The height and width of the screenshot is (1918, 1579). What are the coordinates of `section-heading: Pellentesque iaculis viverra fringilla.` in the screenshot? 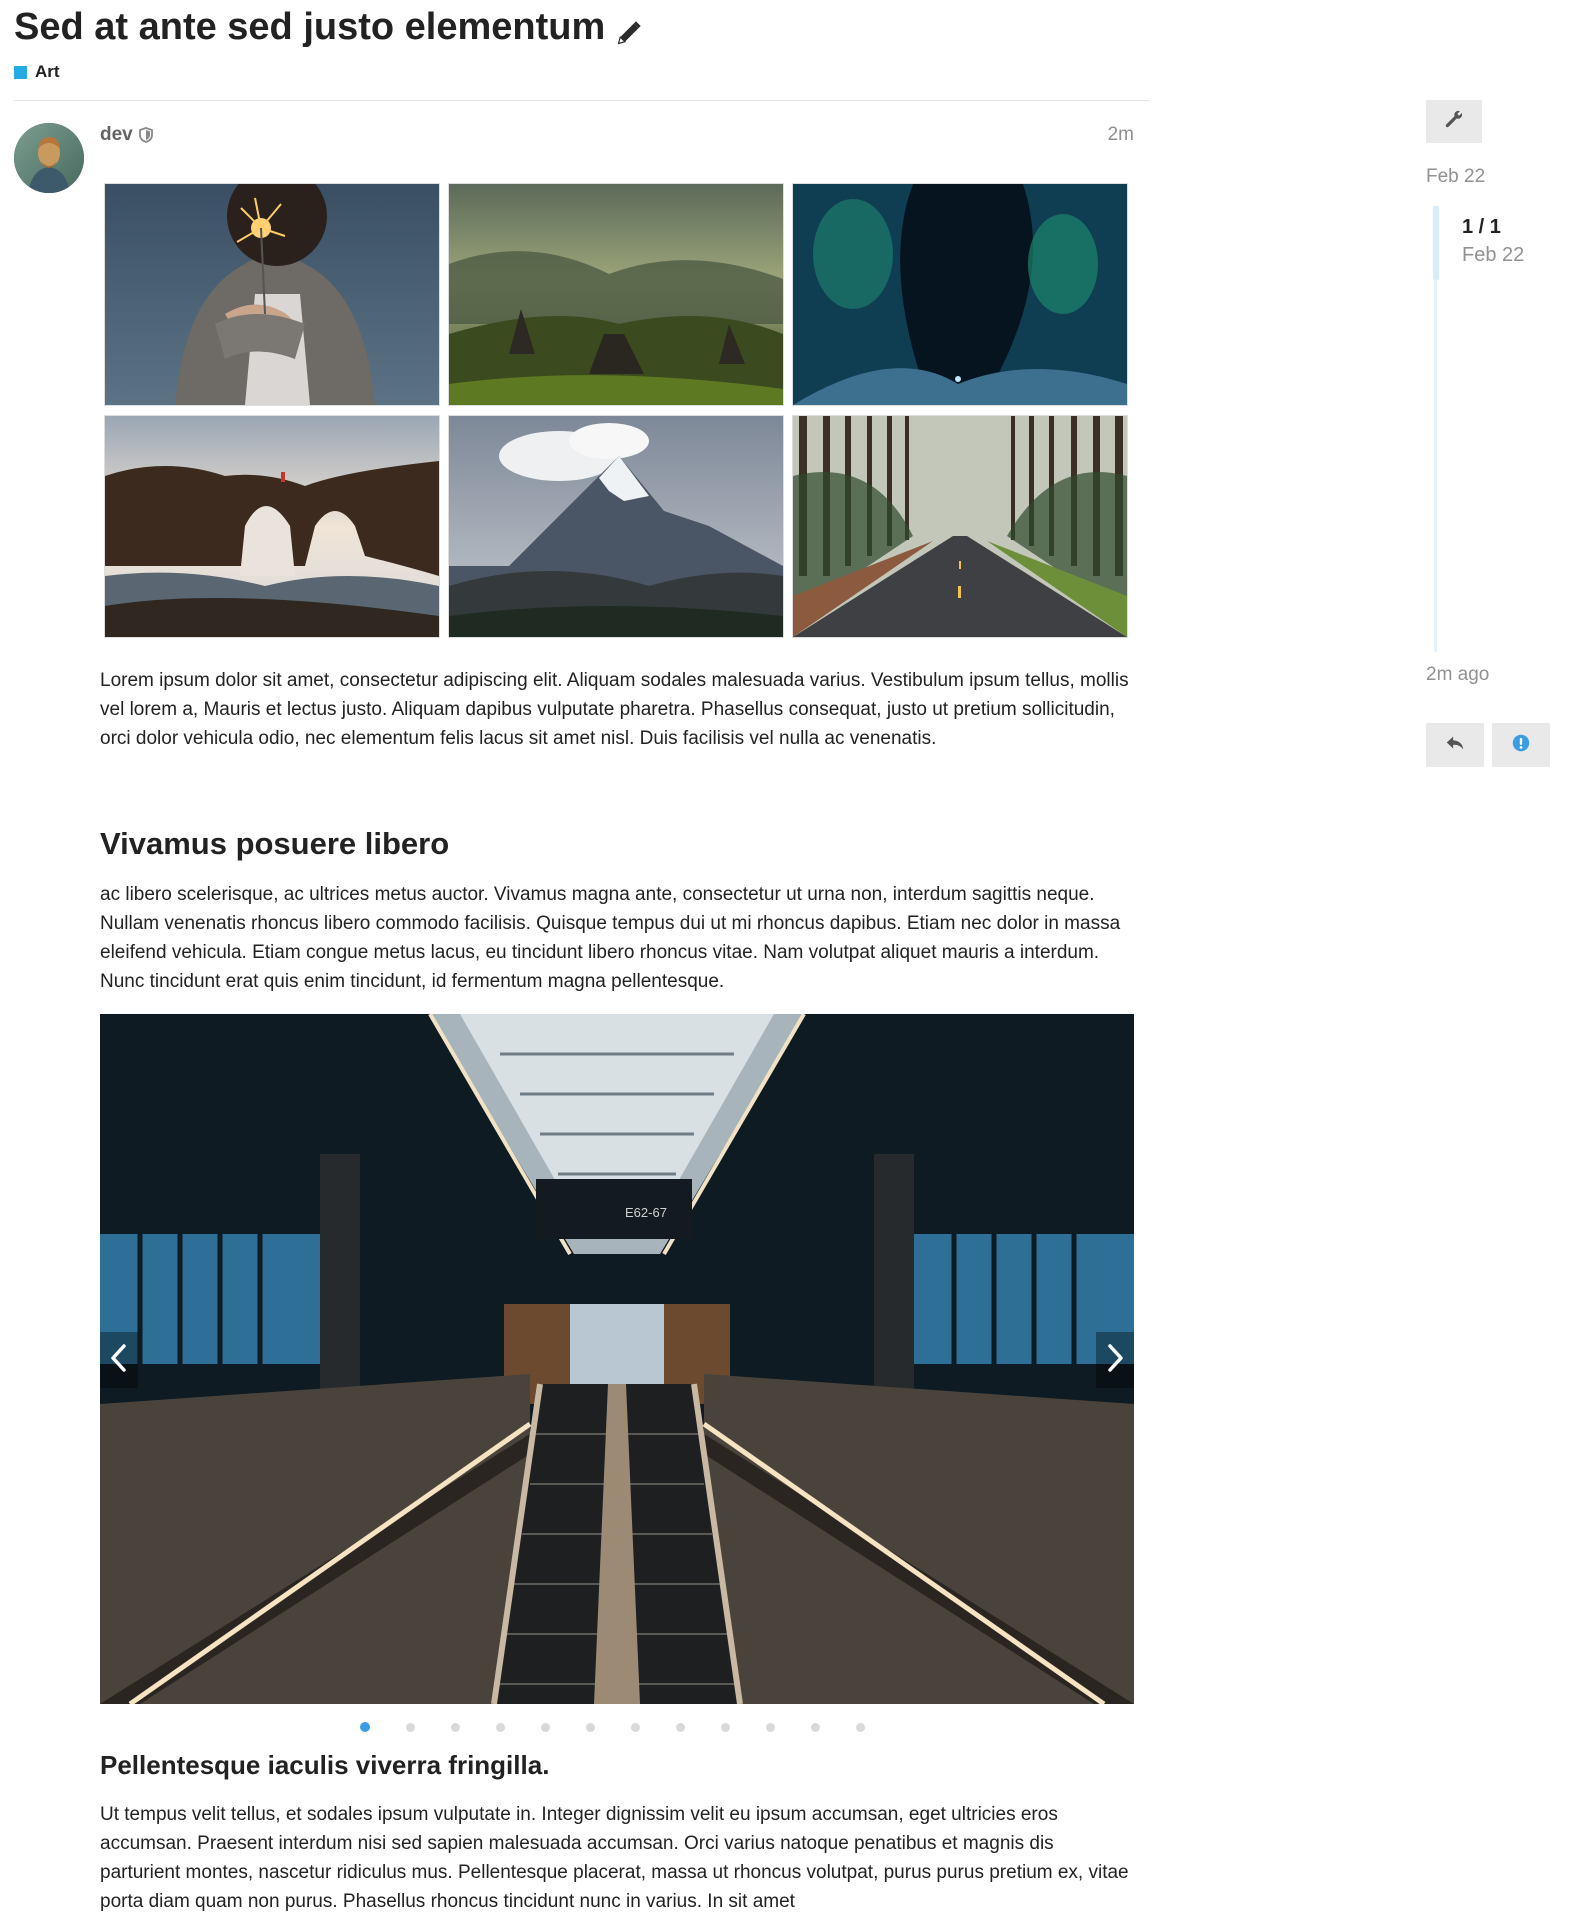 It's located at (325, 1765).